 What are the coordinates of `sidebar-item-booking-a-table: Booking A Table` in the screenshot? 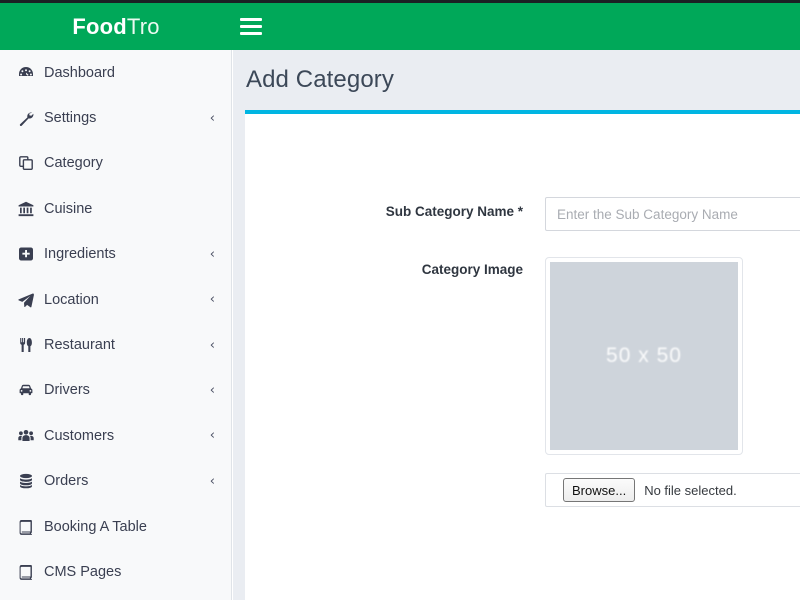 It's located at (115, 526).